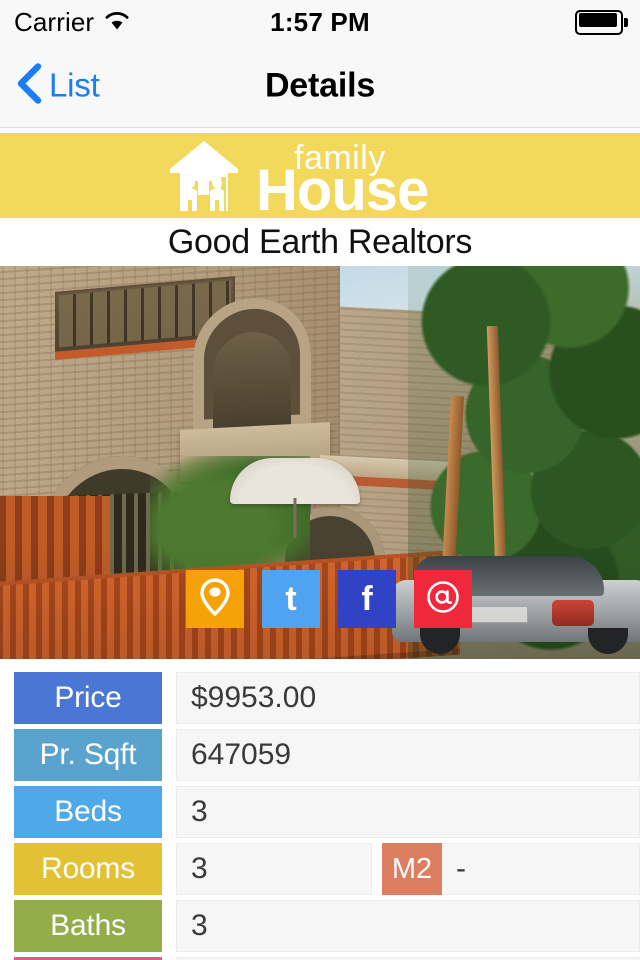 Image resolution: width=640 pixels, height=960 pixels. Describe the element at coordinates (88, 869) in the screenshot. I see `detail-label-rooms: Rooms` at that location.